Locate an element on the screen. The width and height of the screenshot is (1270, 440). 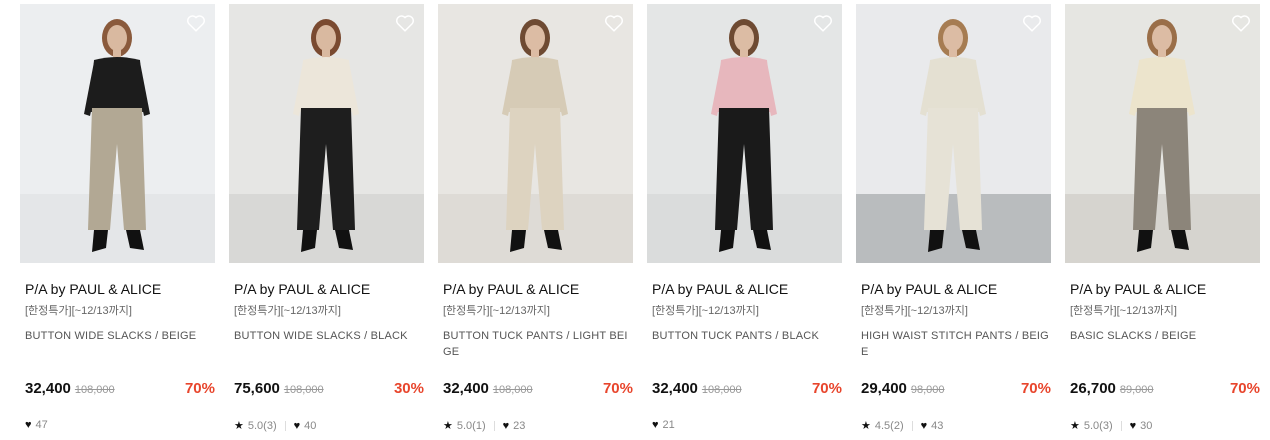
price-row: 29,400 98,000 70% is located at coordinates (956, 388).